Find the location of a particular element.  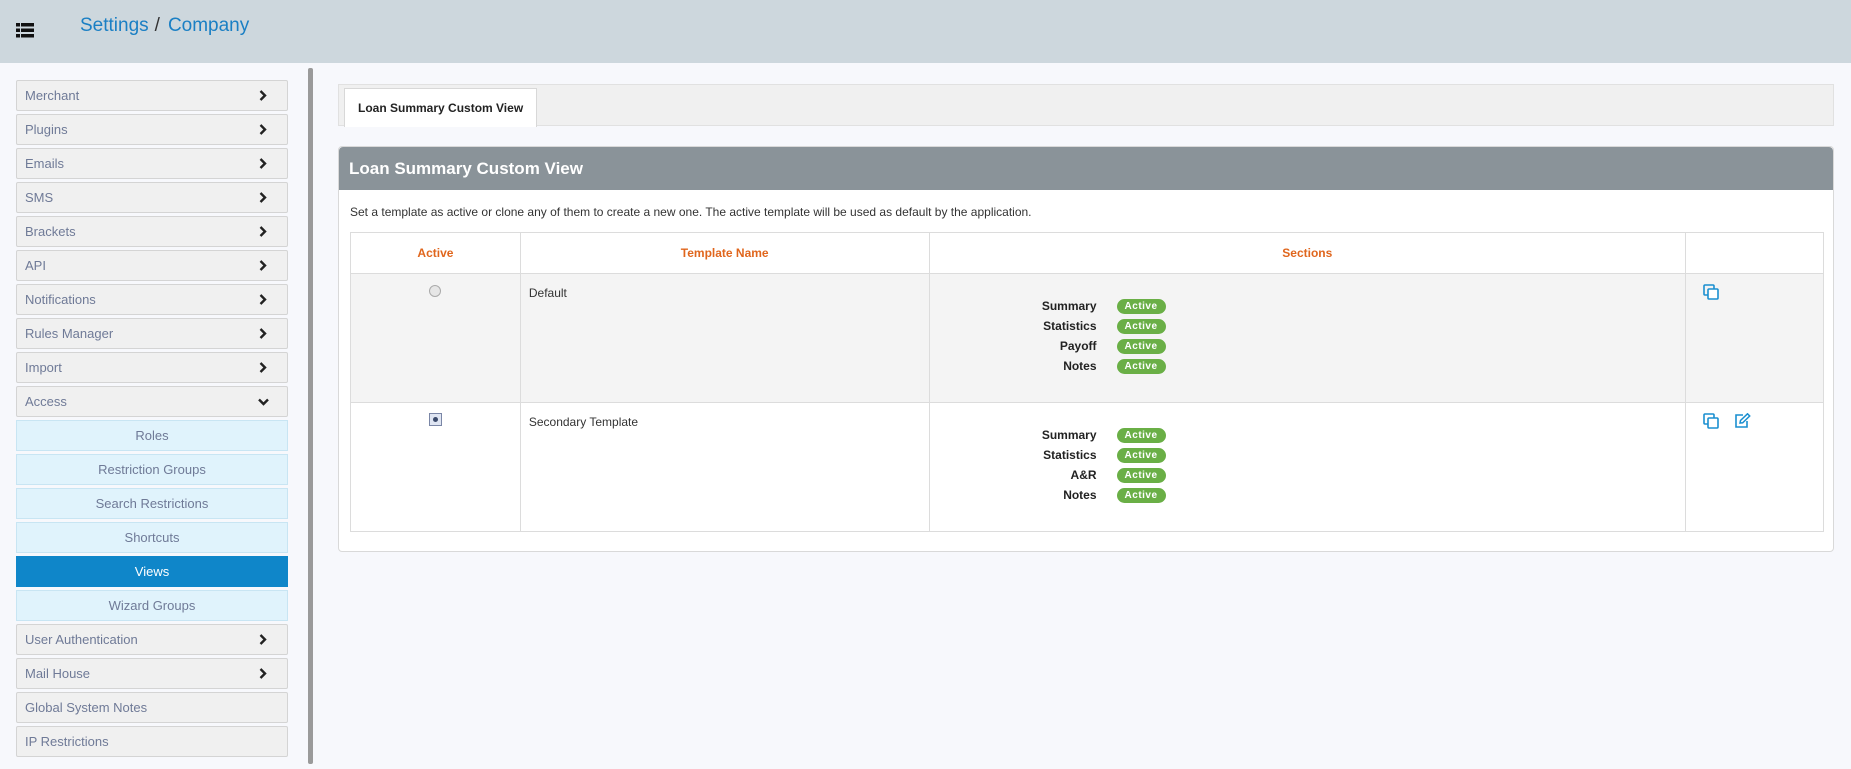

sidebar-item-label: Global System Notes is located at coordinates (86, 707).